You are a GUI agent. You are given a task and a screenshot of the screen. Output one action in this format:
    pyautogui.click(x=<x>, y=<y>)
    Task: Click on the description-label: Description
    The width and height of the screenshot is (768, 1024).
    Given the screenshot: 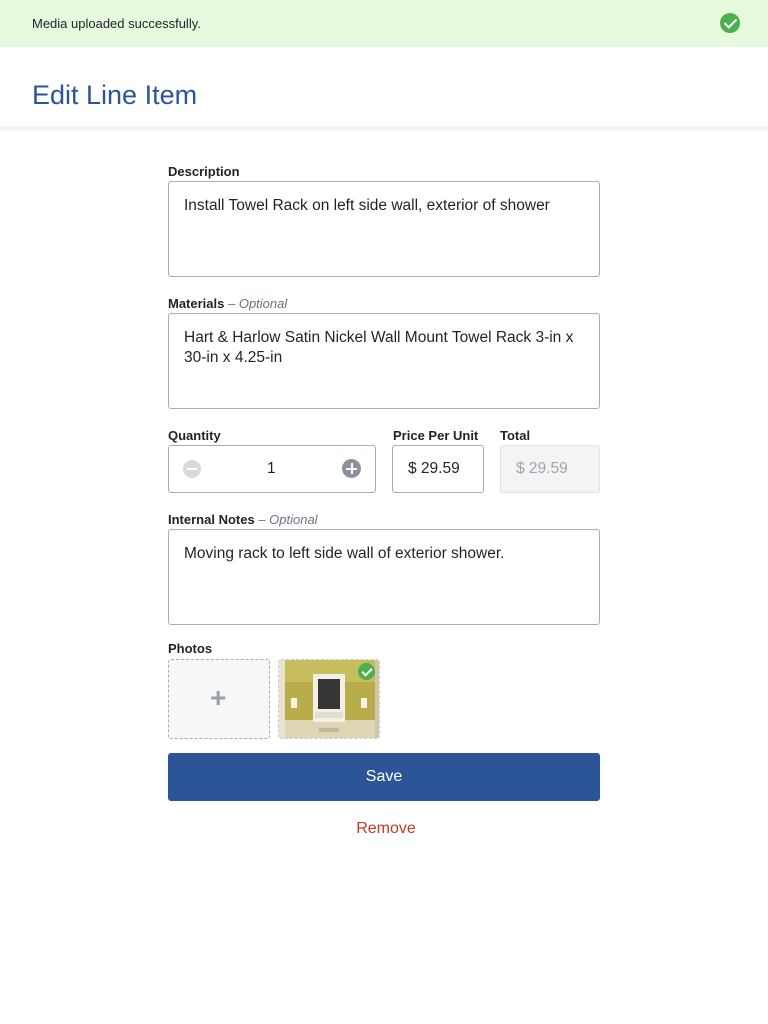 What is the action you would take?
    pyautogui.click(x=204, y=171)
    